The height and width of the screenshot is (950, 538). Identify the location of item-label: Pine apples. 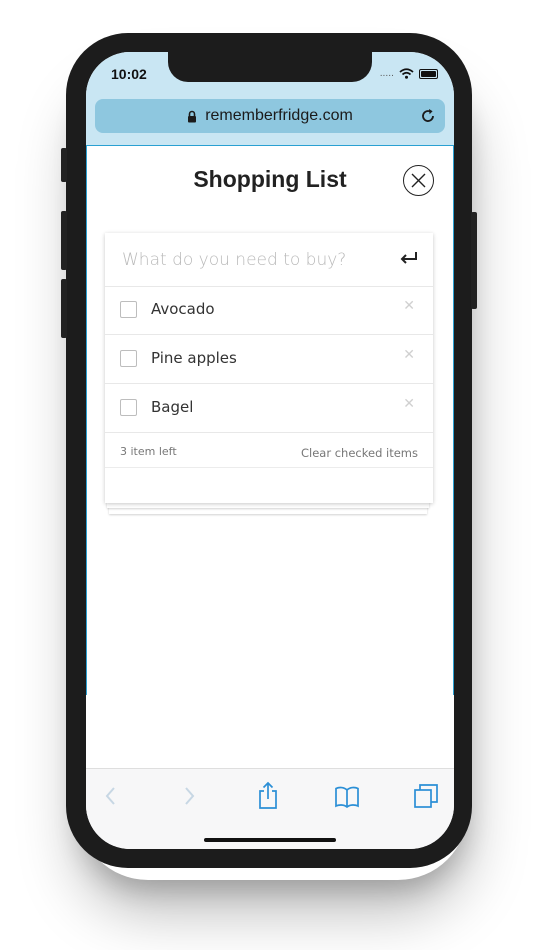
(194, 358).